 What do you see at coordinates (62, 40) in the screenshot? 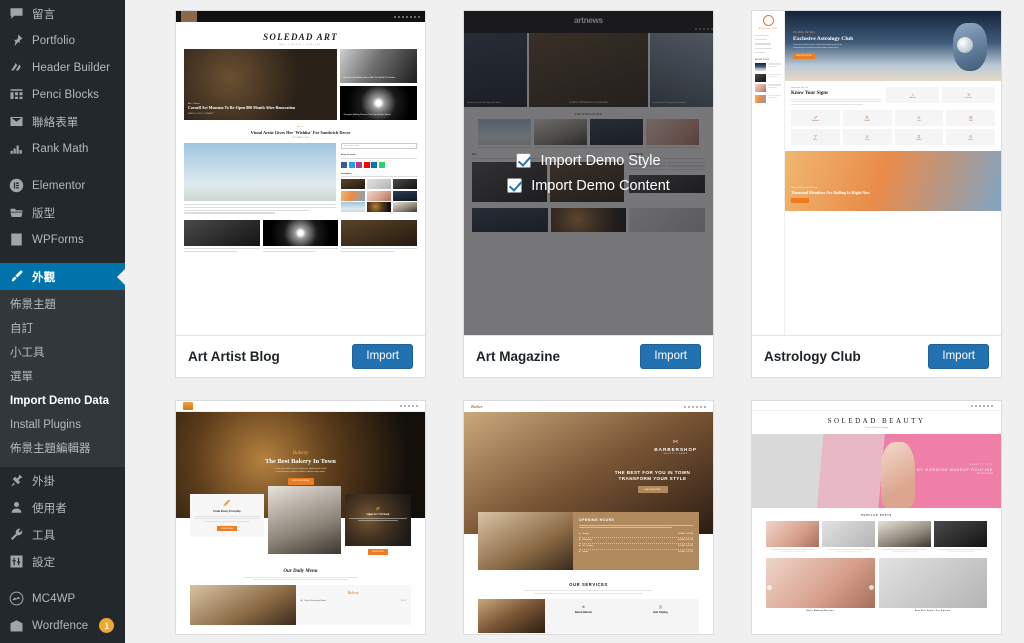
I see `sidebar-item-portfolio: Portfolio` at bounding box center [62, 40].